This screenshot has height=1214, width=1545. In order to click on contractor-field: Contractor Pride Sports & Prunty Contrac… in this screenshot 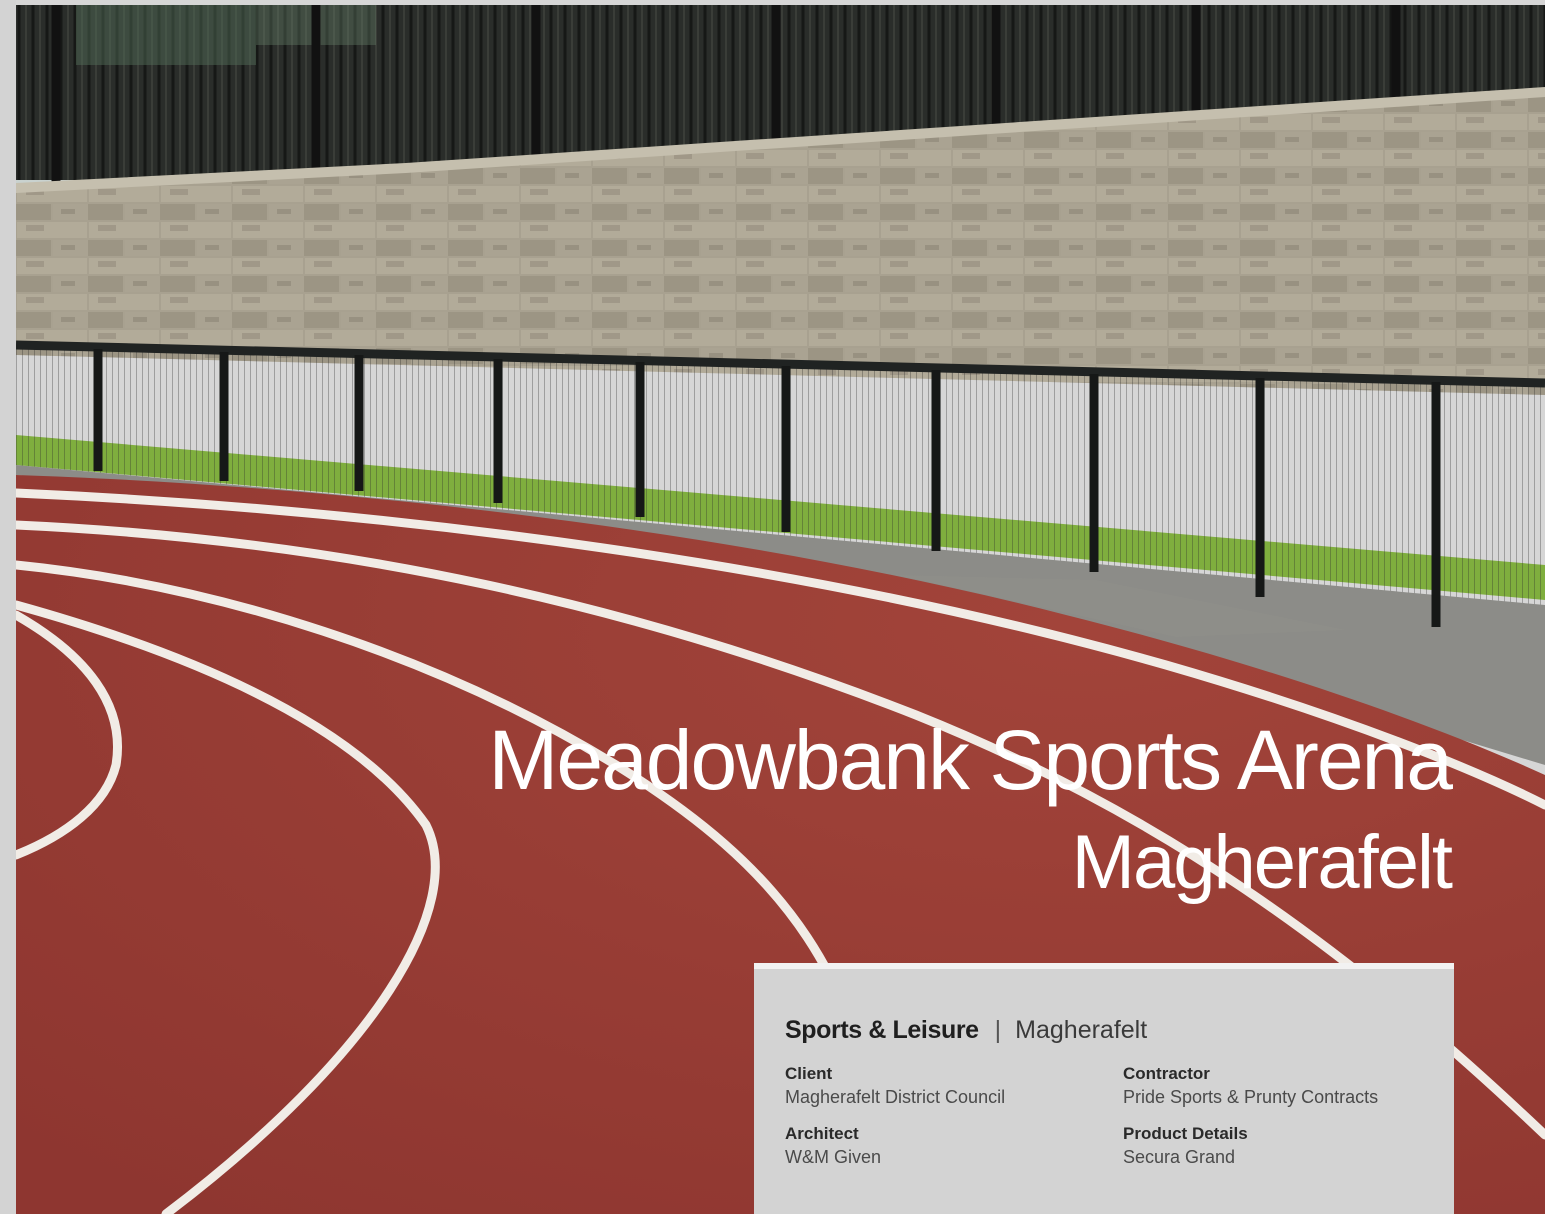, I will do `click(1273, 1086)`.